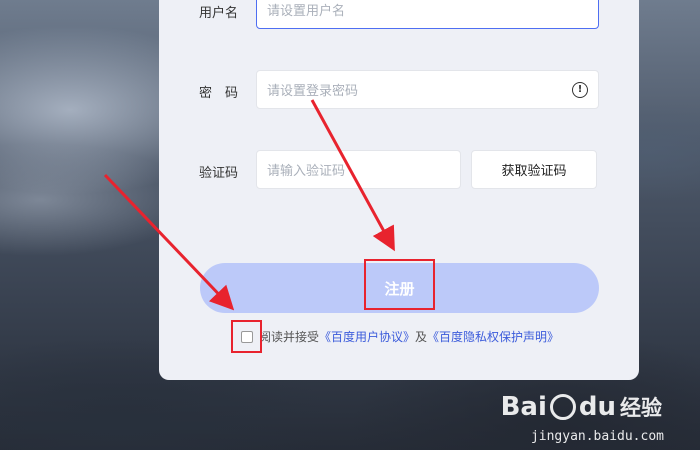  I want to click on watermark-site: 经验, so click(641, 408).